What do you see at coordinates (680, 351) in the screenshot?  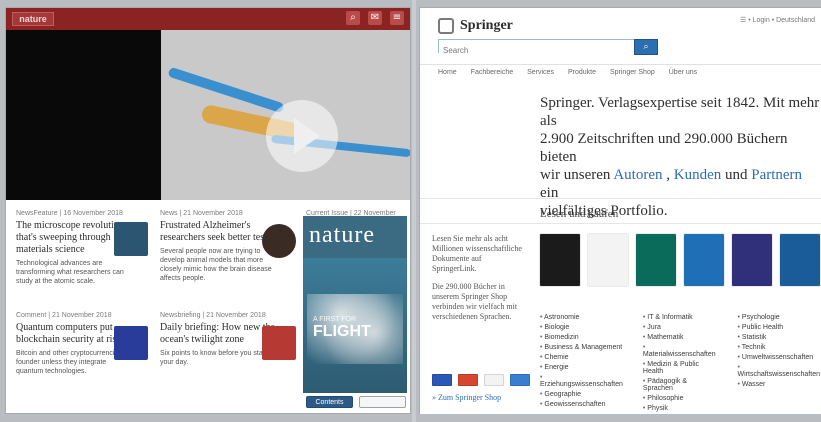 I see `subject-link: Materialwissenschaften` at bounding box center [680, 351].